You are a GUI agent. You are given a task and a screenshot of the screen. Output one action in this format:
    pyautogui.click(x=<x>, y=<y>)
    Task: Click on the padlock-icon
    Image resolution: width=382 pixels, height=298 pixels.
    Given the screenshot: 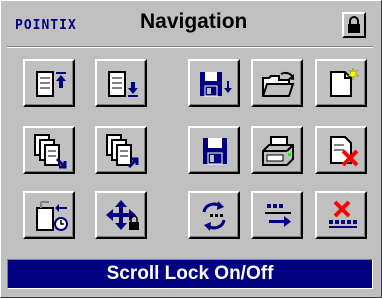 What is the action you would take?
    pyautogui.click(x=354, y=24)
    